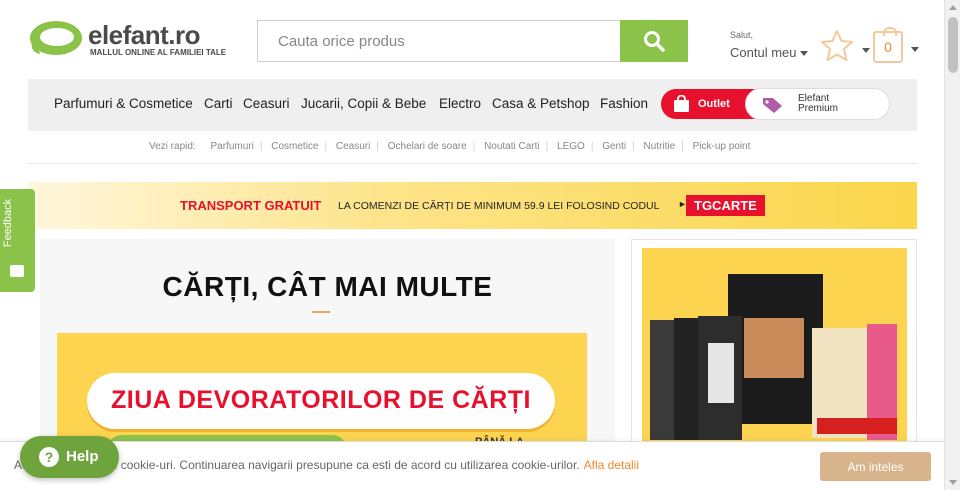 Image resolution: width=960 pixels, height=490 pixels. What do you see at coordinates (353, 146) in the screenshot?
I see `quick-link-ceasuri: Ceasuri` at bounding box center [353, 146].